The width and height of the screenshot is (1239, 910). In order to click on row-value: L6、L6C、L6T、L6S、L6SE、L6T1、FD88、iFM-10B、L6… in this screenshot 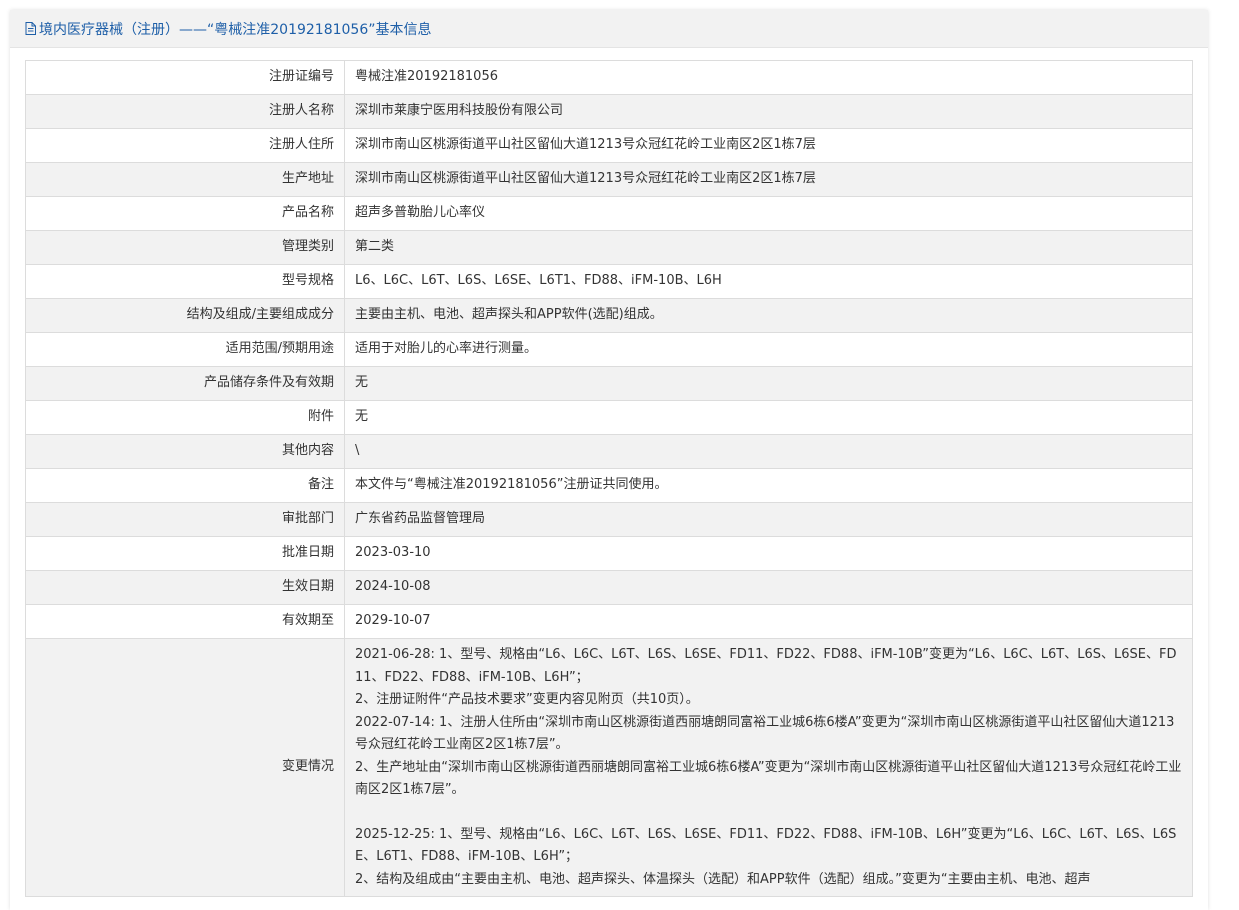, I will do `click(768, 281)`.